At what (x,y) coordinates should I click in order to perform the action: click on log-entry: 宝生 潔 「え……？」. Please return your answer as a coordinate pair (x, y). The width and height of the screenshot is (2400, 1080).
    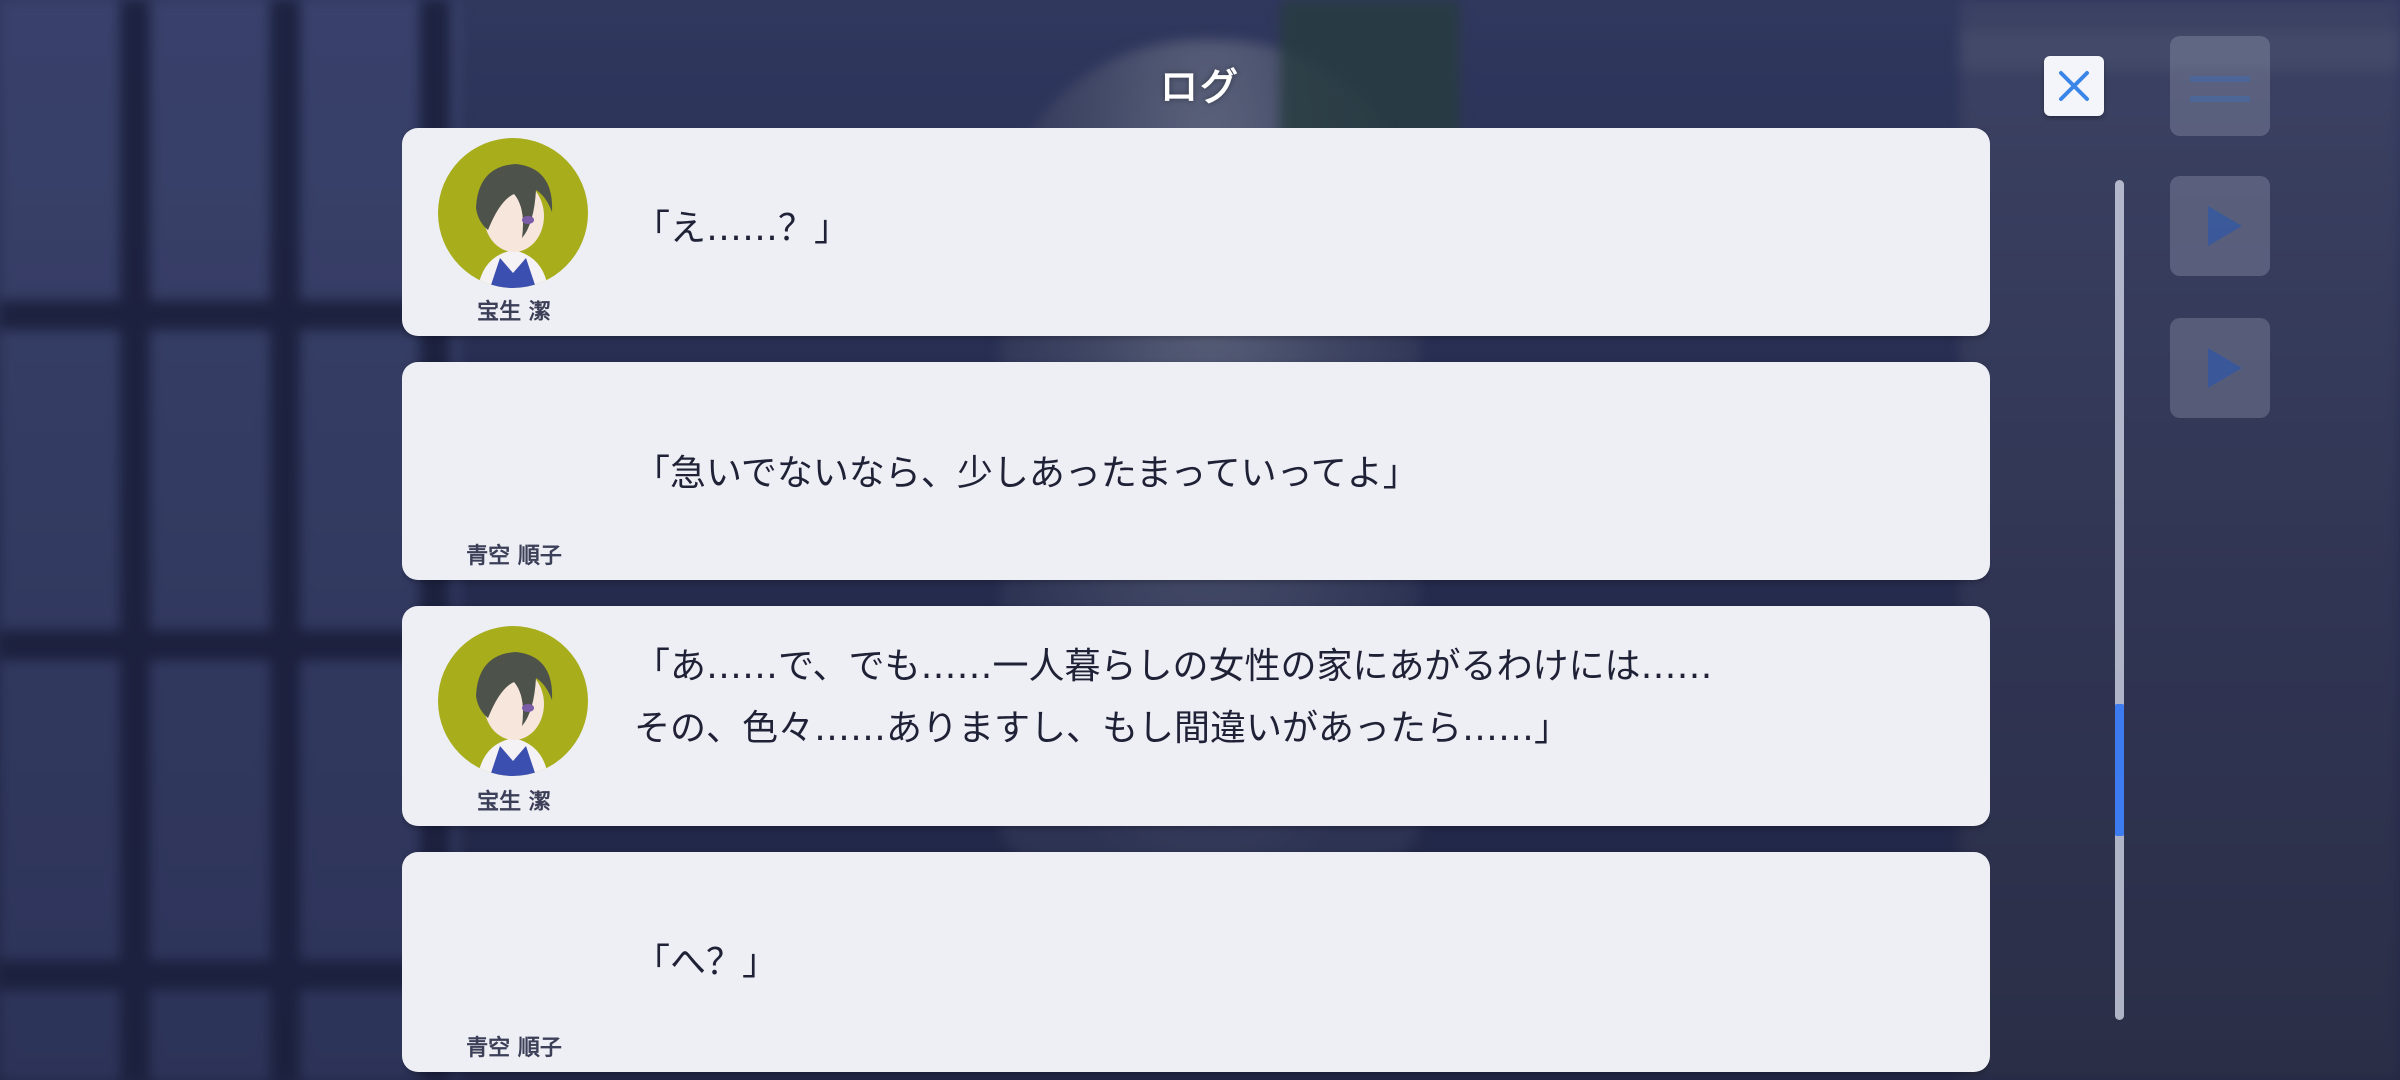
    Looking at the image, I should click on (1196, 232).